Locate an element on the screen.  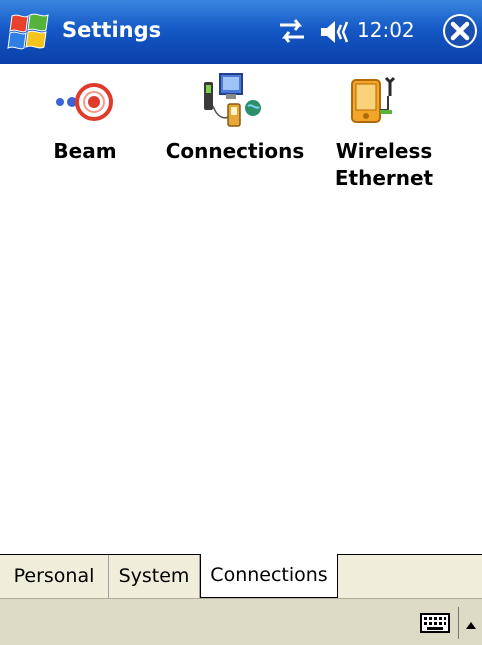
connectivity-arrows-icon is located at coordinates (292, 31).